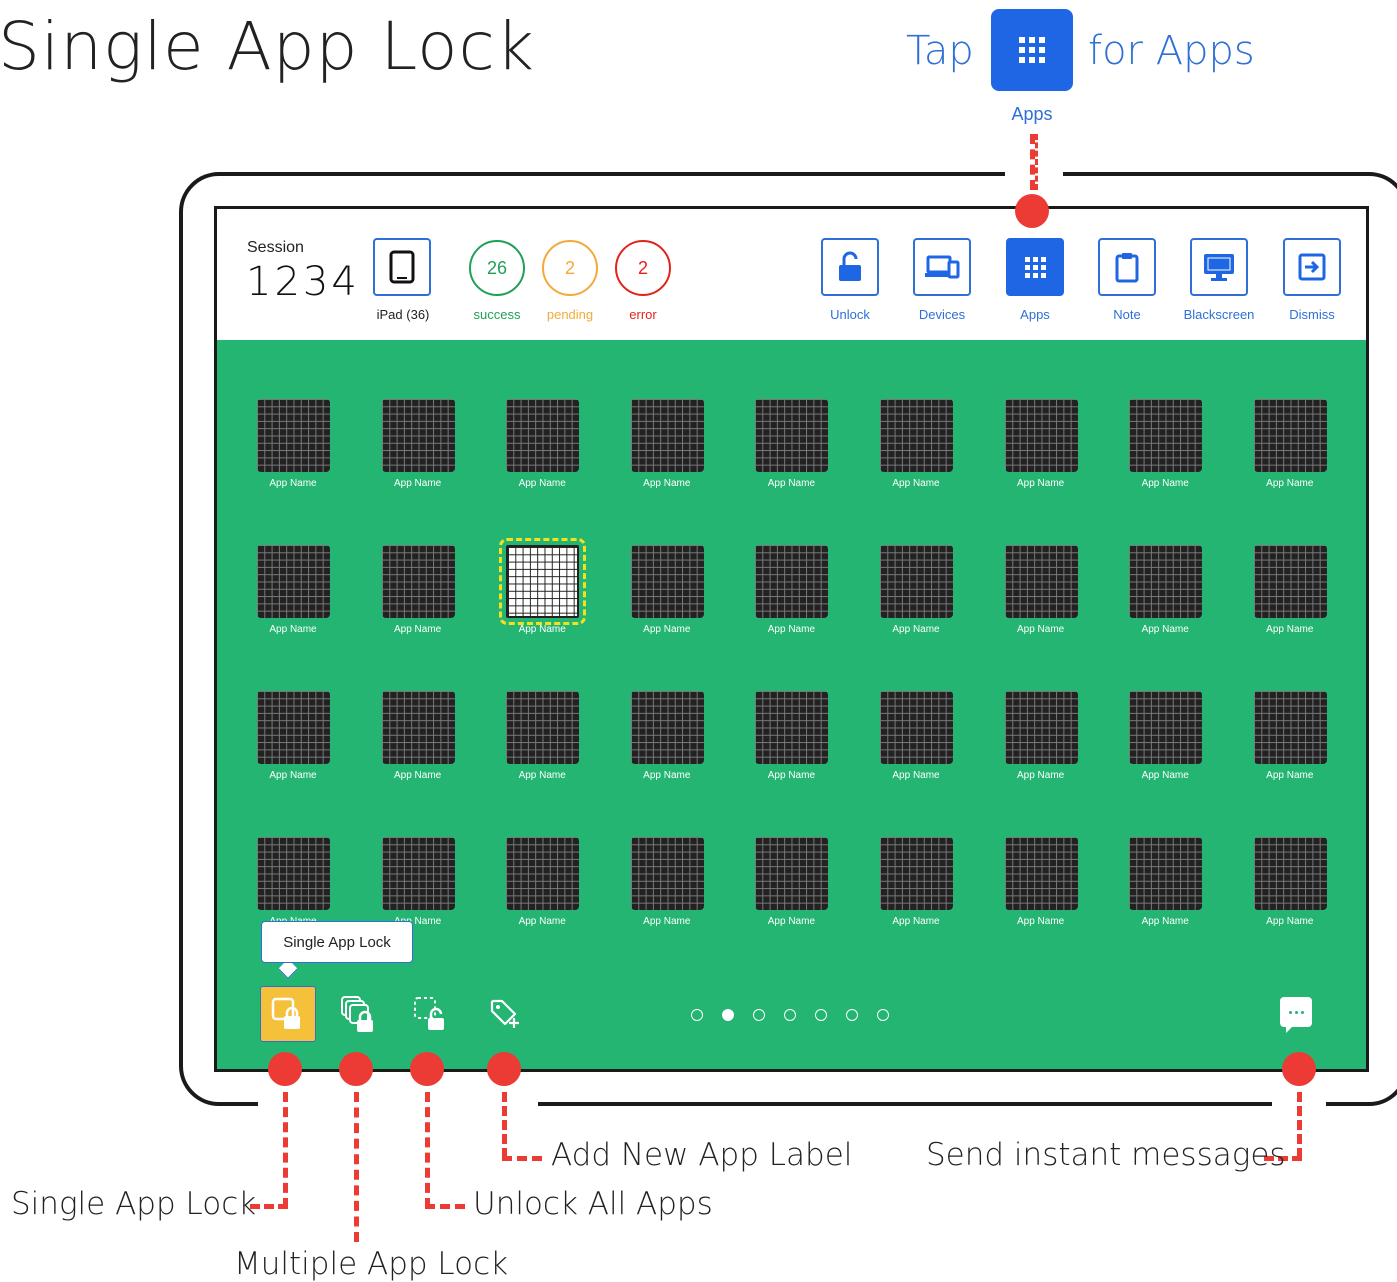  What do you see at coordinates (337, 942) in the screenshot?
I see `single-app-lock-tooltip: Single App Lock` at bounding box center [337, 942].